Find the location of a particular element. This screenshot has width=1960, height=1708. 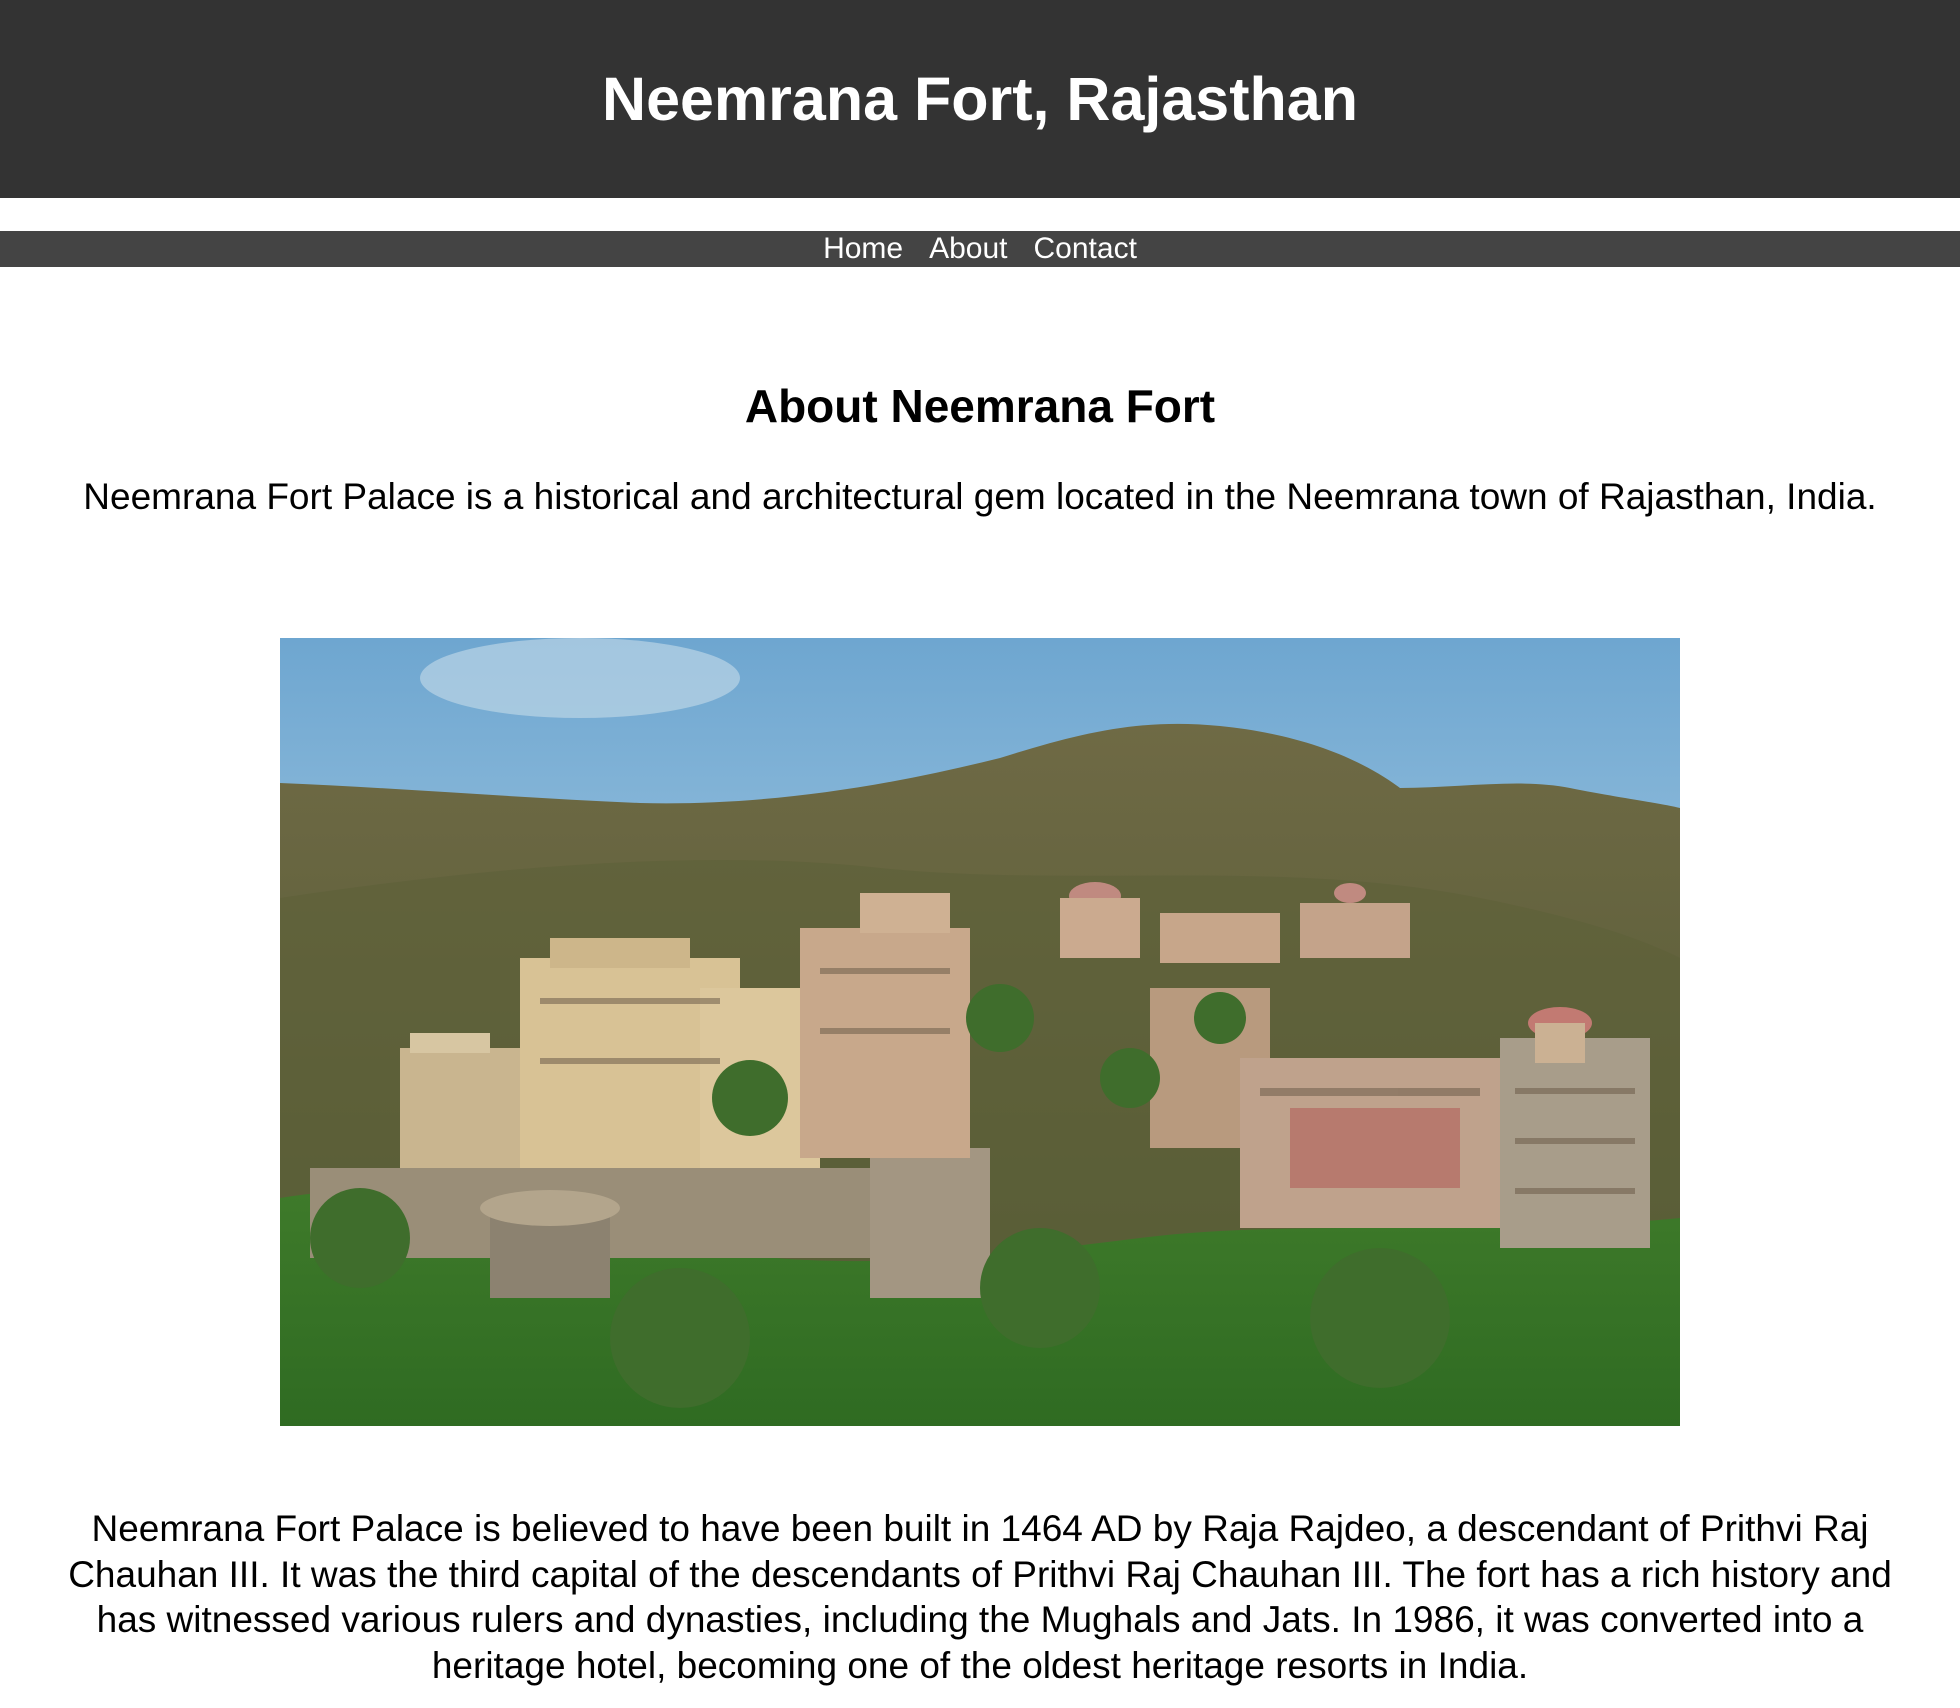

site-header: Neemrana Fort, Rajasthan is located at coordinates (980, 99).